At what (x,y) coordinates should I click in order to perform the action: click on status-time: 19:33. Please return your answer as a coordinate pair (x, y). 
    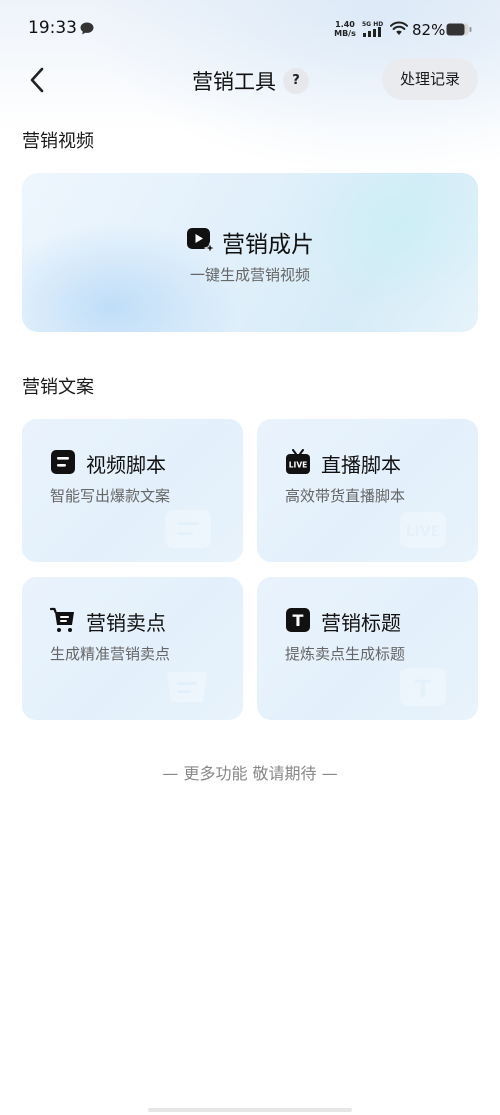
    Looking at the image, I should click on (52, 28).